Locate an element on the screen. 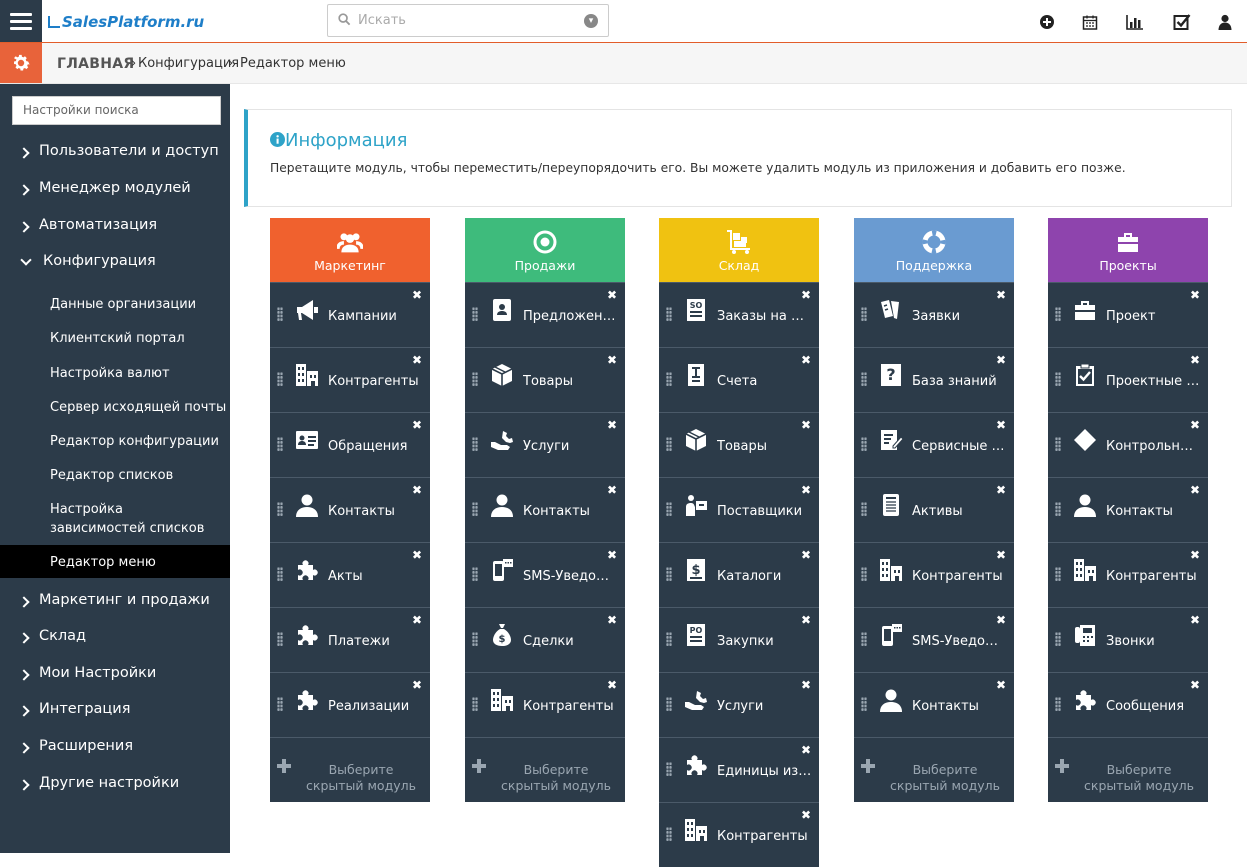 This screenshot has width=1247, height=867. module-tile: Контрольные точки ✖ is located at coordinates (1128, 444).